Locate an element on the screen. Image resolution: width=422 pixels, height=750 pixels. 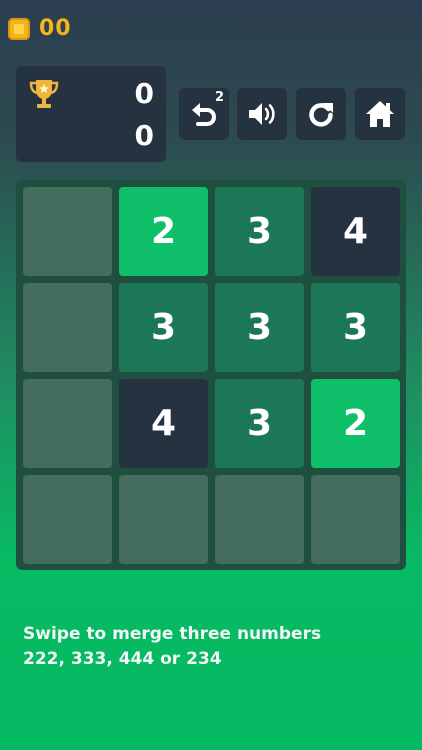
restart-icon is located at coordinates (321, 115).